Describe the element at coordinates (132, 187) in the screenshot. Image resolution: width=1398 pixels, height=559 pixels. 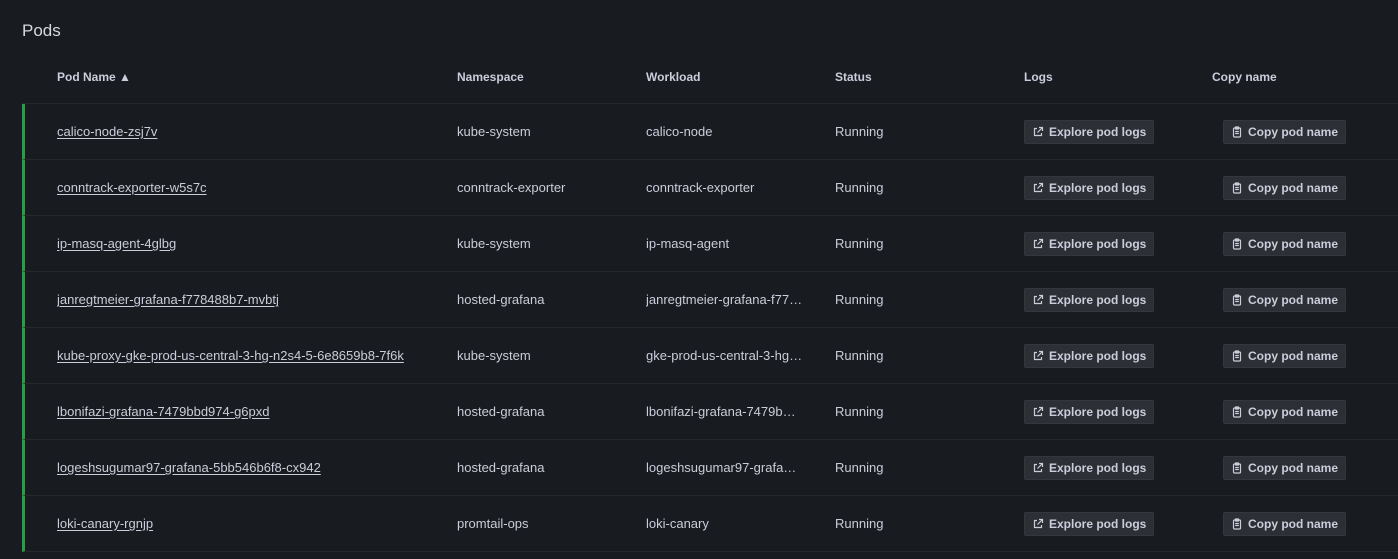
I see `pod-name-link: conntrack-exporter-w5s7c` at that location.